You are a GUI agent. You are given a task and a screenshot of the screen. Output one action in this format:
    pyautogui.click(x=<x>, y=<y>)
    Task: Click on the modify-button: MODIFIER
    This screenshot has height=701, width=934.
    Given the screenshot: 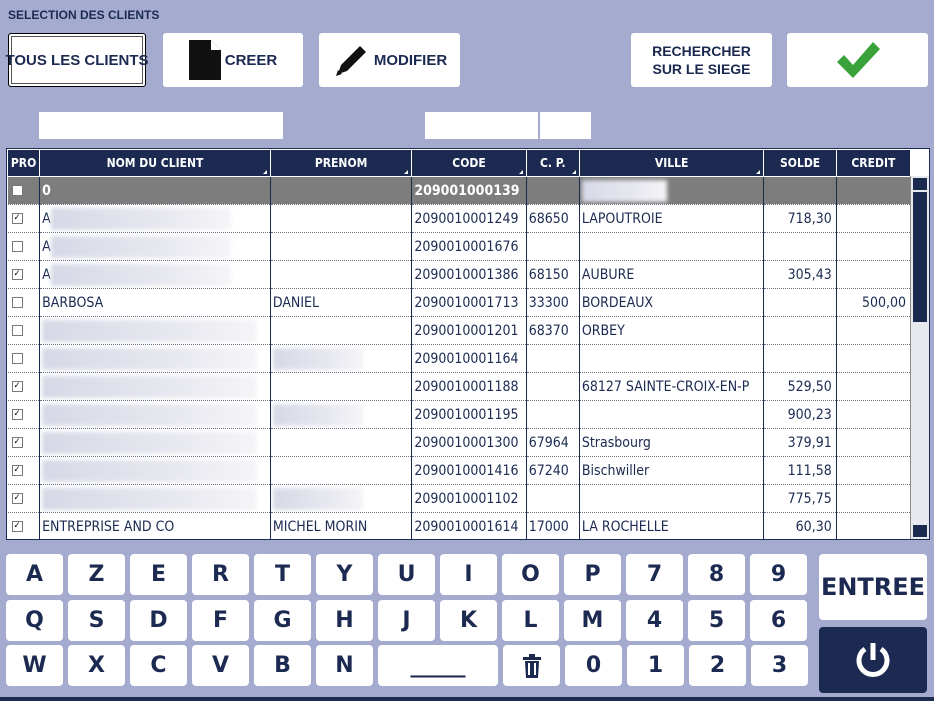 What is the action you would take?
    pyautogui.click(x=389, y=60)
    